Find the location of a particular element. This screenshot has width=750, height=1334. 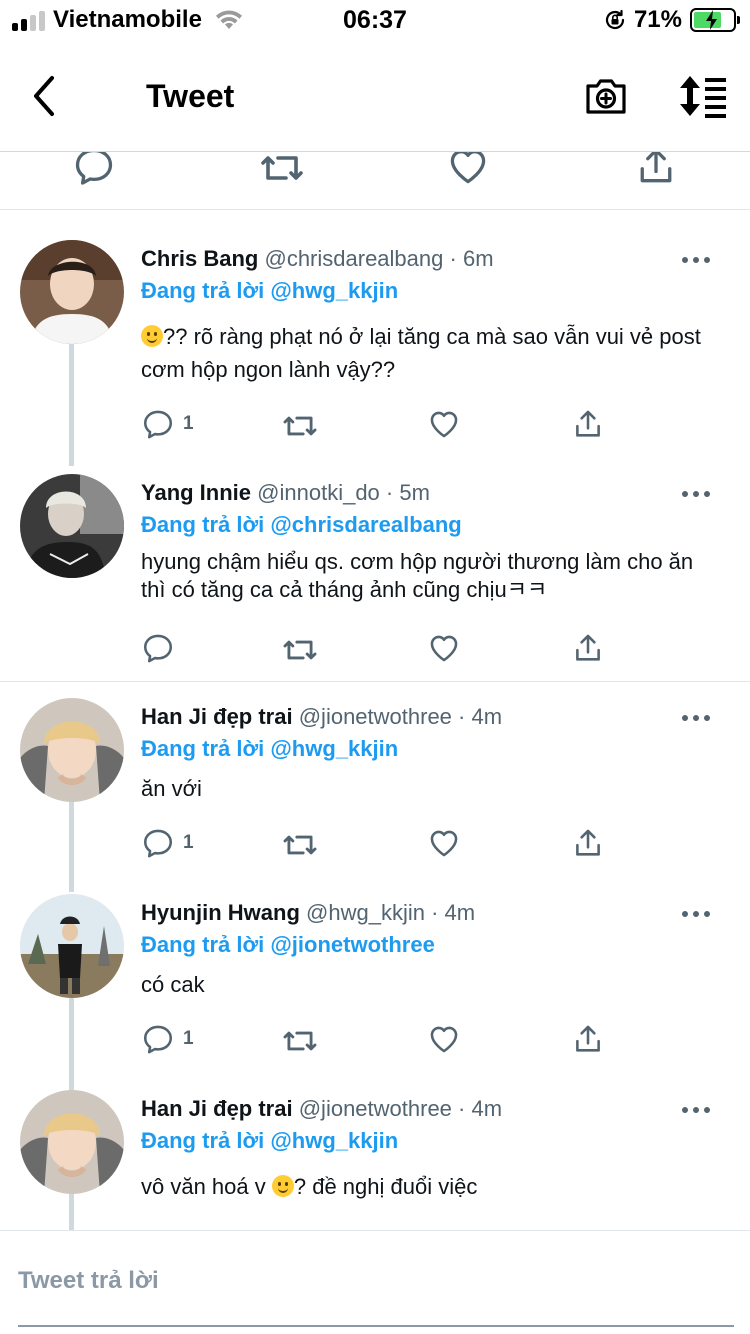

sort-icon is located at coordinates (703, 97).